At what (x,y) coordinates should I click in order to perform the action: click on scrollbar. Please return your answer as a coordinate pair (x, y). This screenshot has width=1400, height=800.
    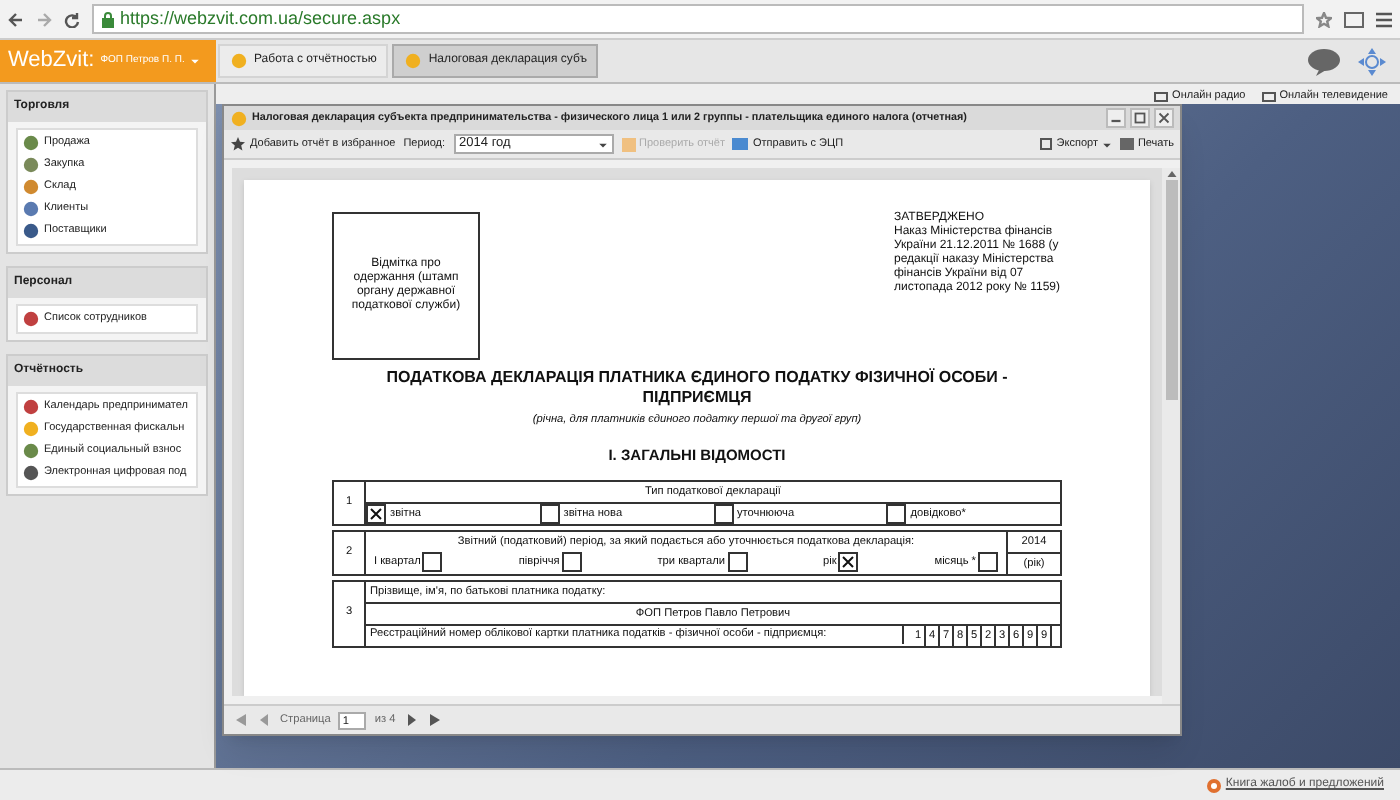
    Looking at the image, I should click on (1171, 436).